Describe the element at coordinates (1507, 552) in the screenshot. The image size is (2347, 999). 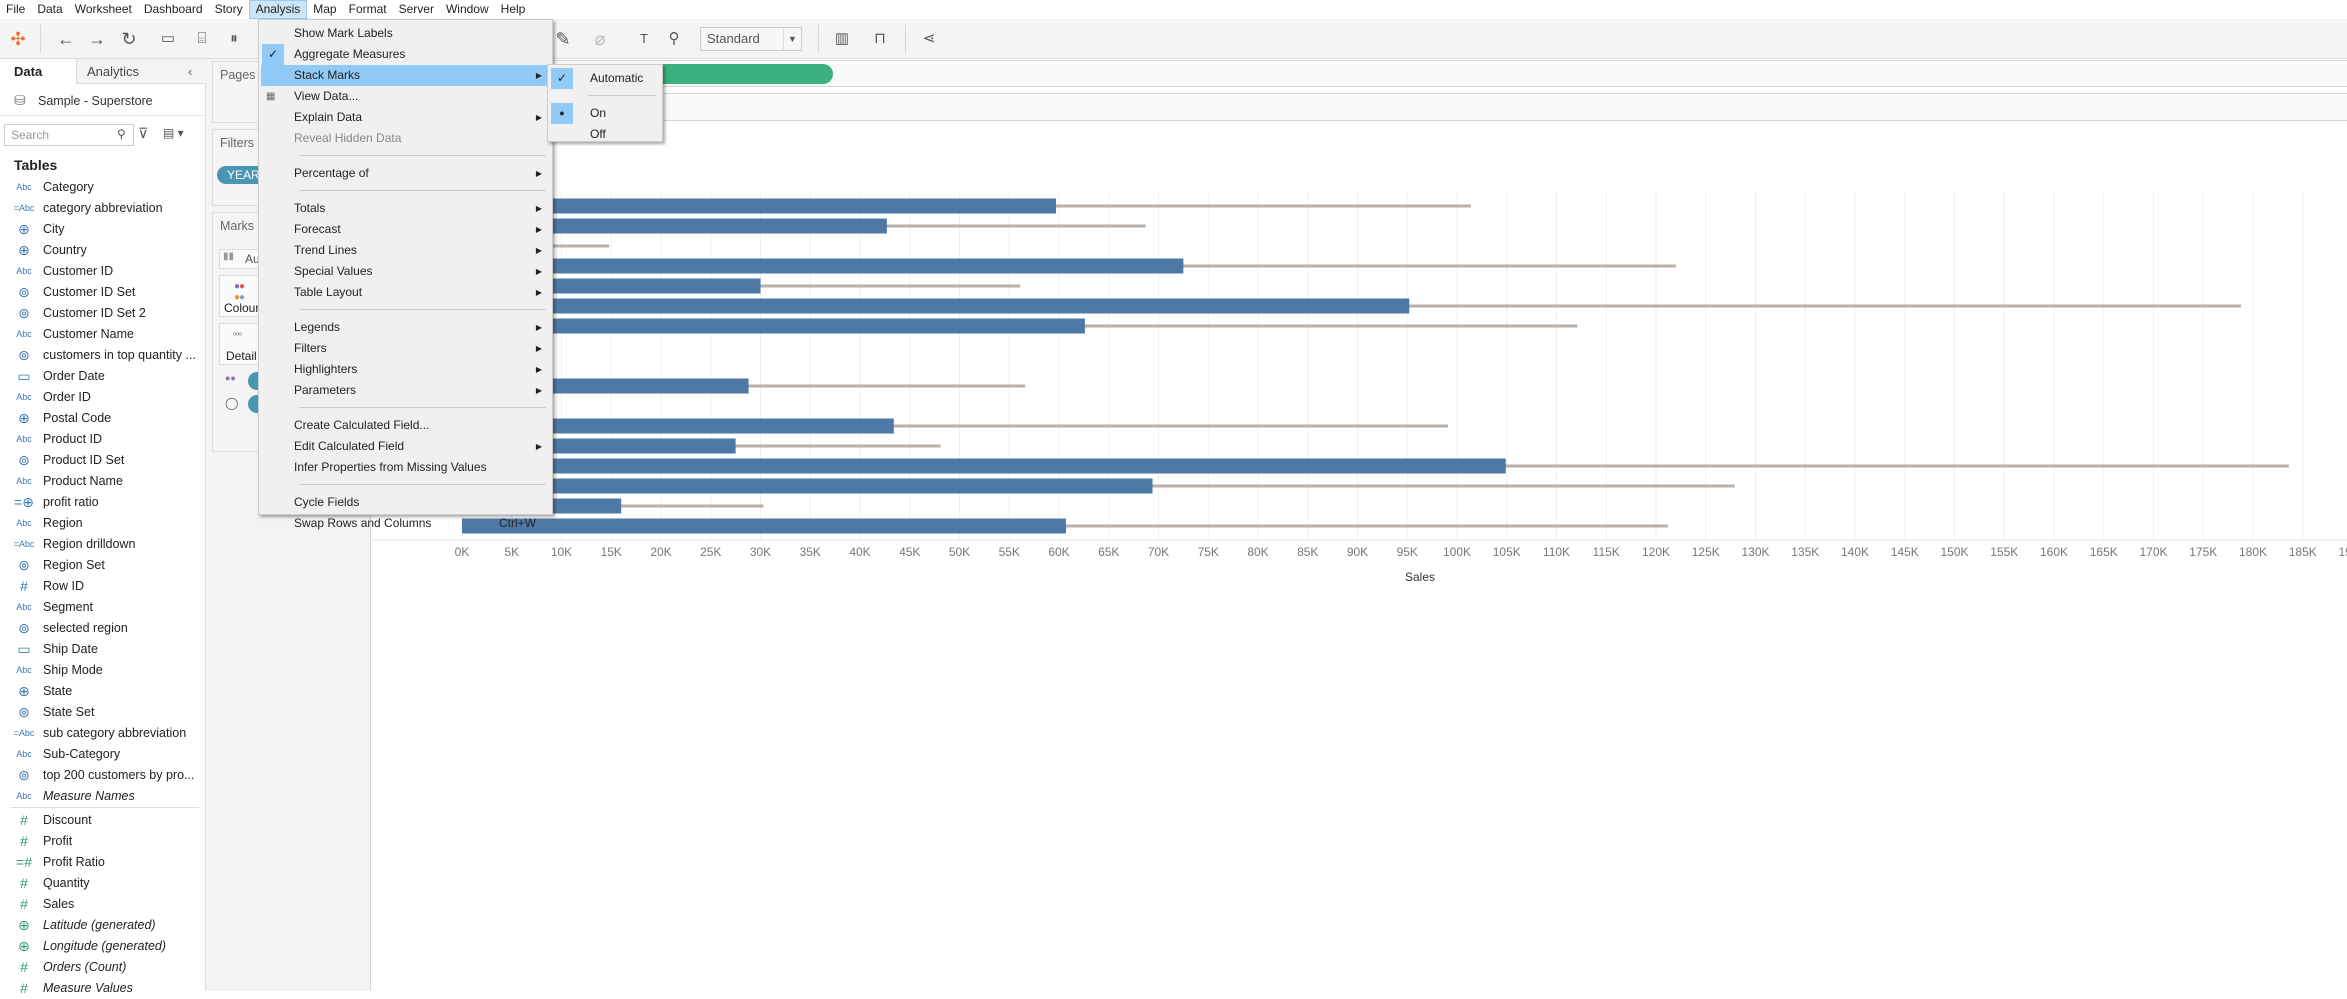
I see `x-tick-label: 105K` at that location.